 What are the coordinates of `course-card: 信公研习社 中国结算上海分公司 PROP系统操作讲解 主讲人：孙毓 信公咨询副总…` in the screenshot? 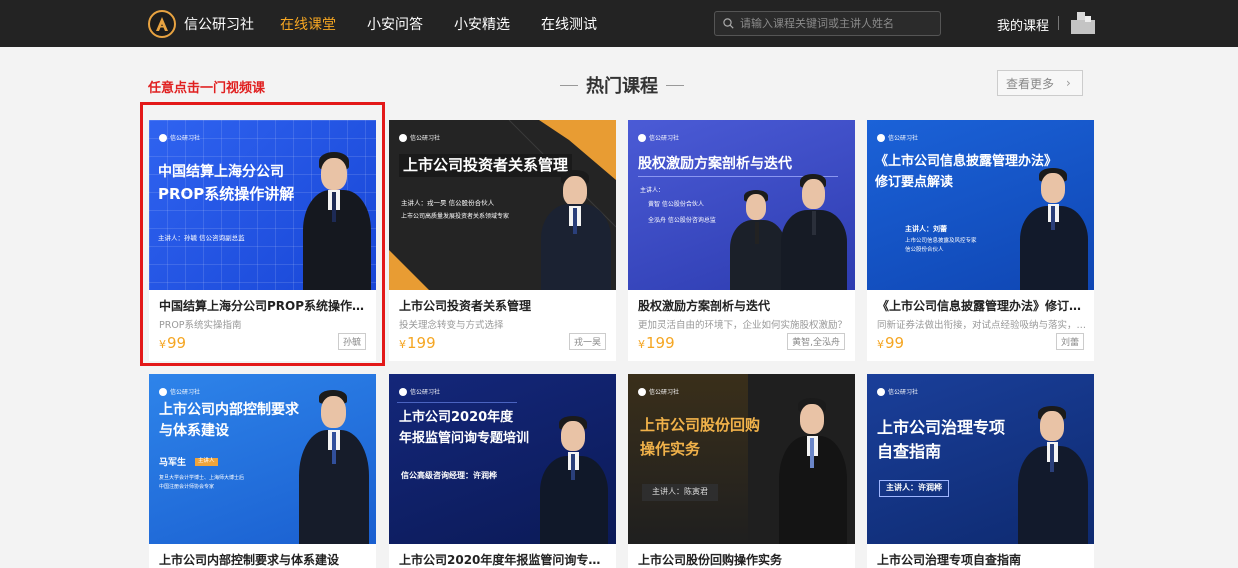 It's located at (262, 240).